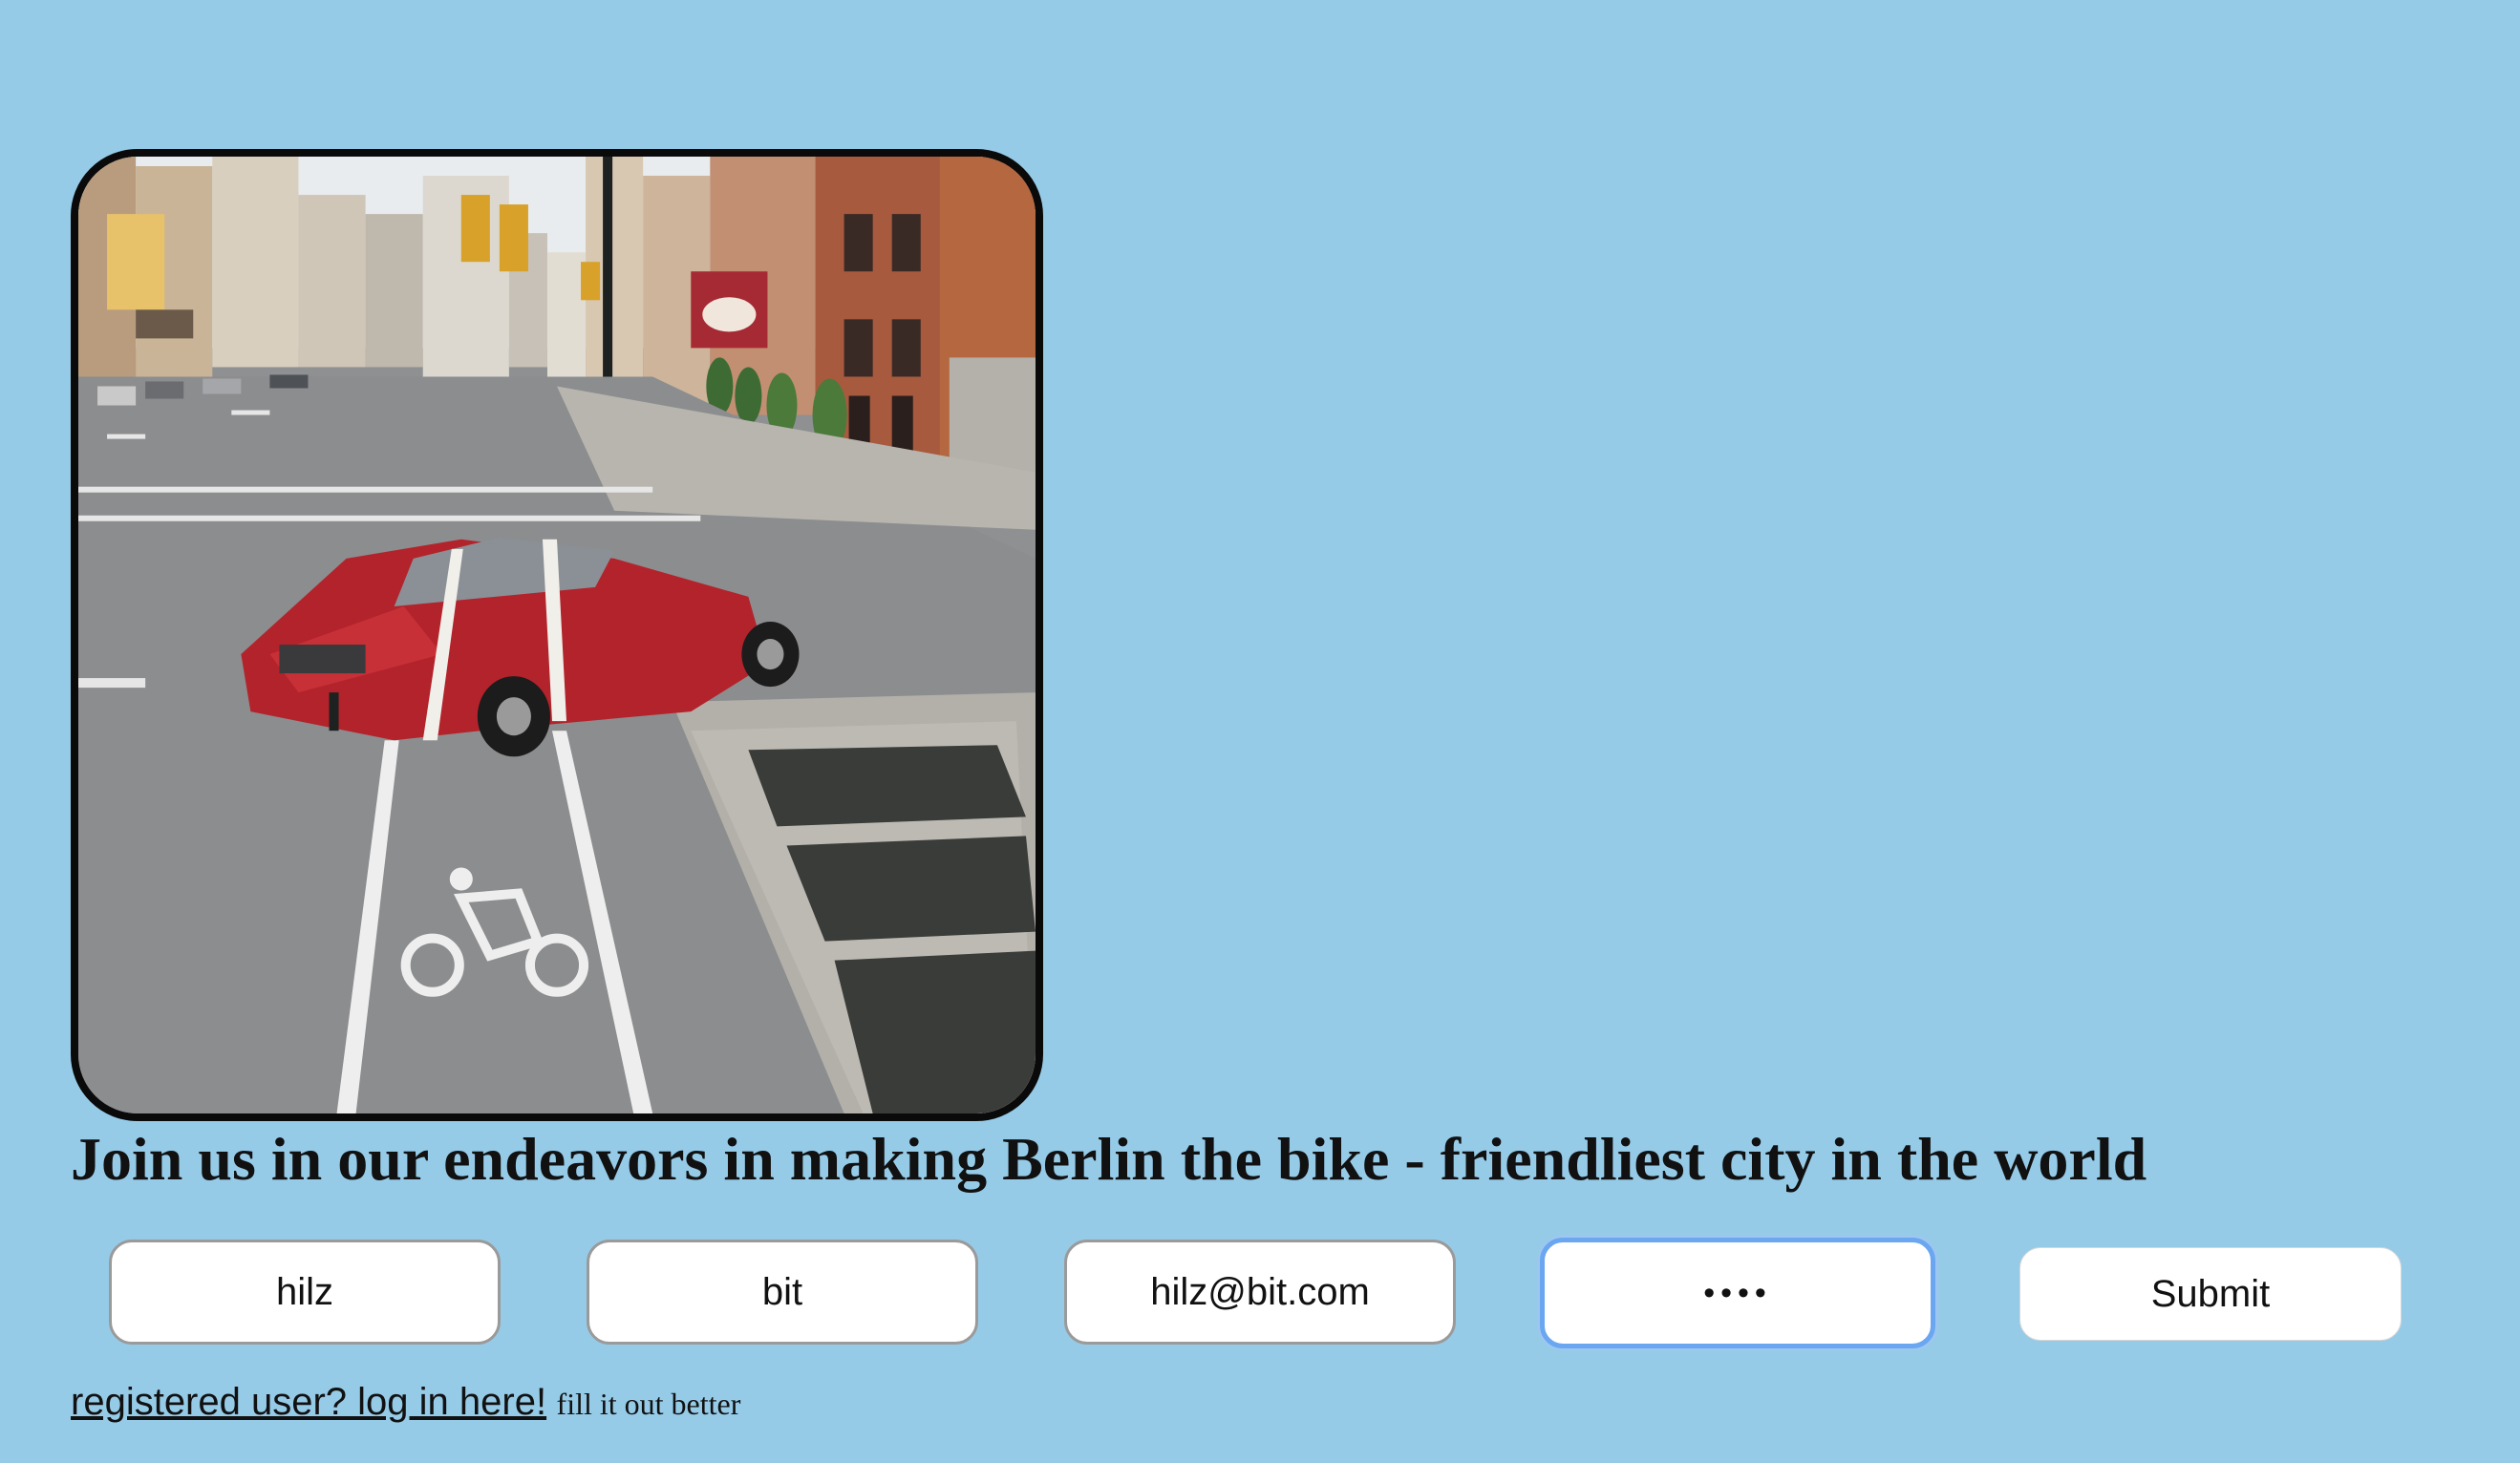 The image size is (2520, 1463). What do you see at coordinates (305, 1292) in the screenshot?
I see `first-name-input` at bounding box center [305, 1292].